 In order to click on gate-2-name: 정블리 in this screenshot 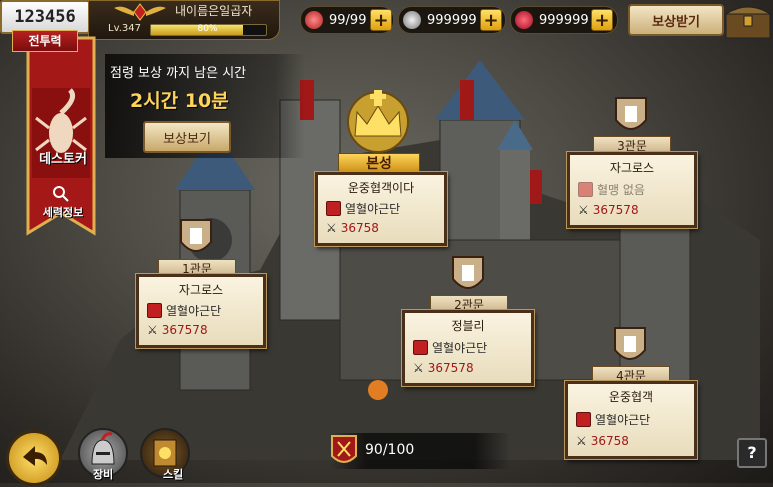, I will do `click(468, 326)`.